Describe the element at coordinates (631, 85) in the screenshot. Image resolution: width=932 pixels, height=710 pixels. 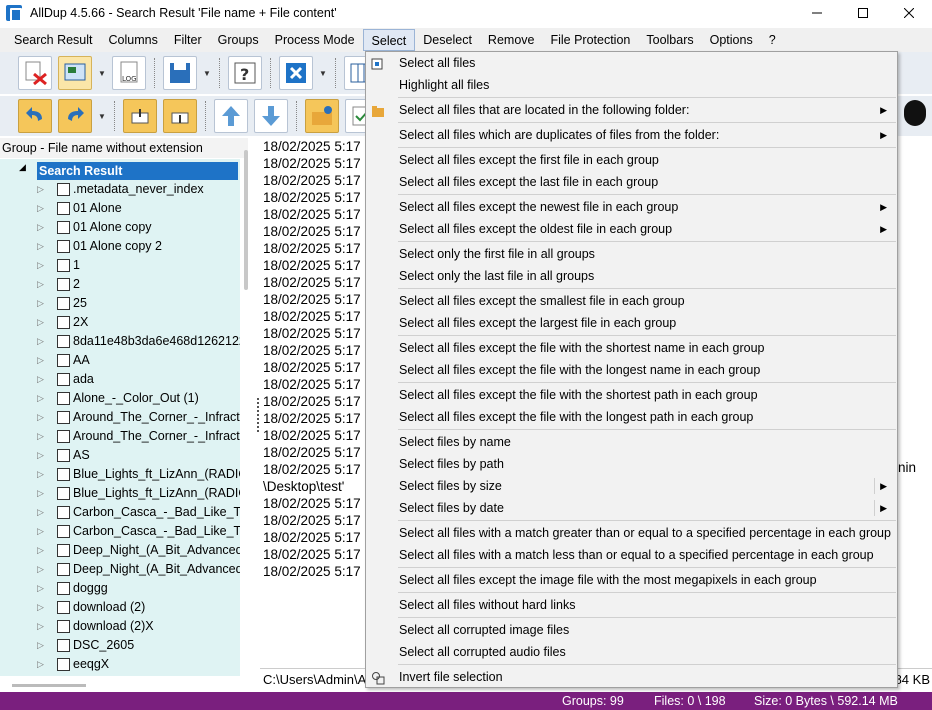
I see `menu-item-highlight-all: Highlight all files` at that location.